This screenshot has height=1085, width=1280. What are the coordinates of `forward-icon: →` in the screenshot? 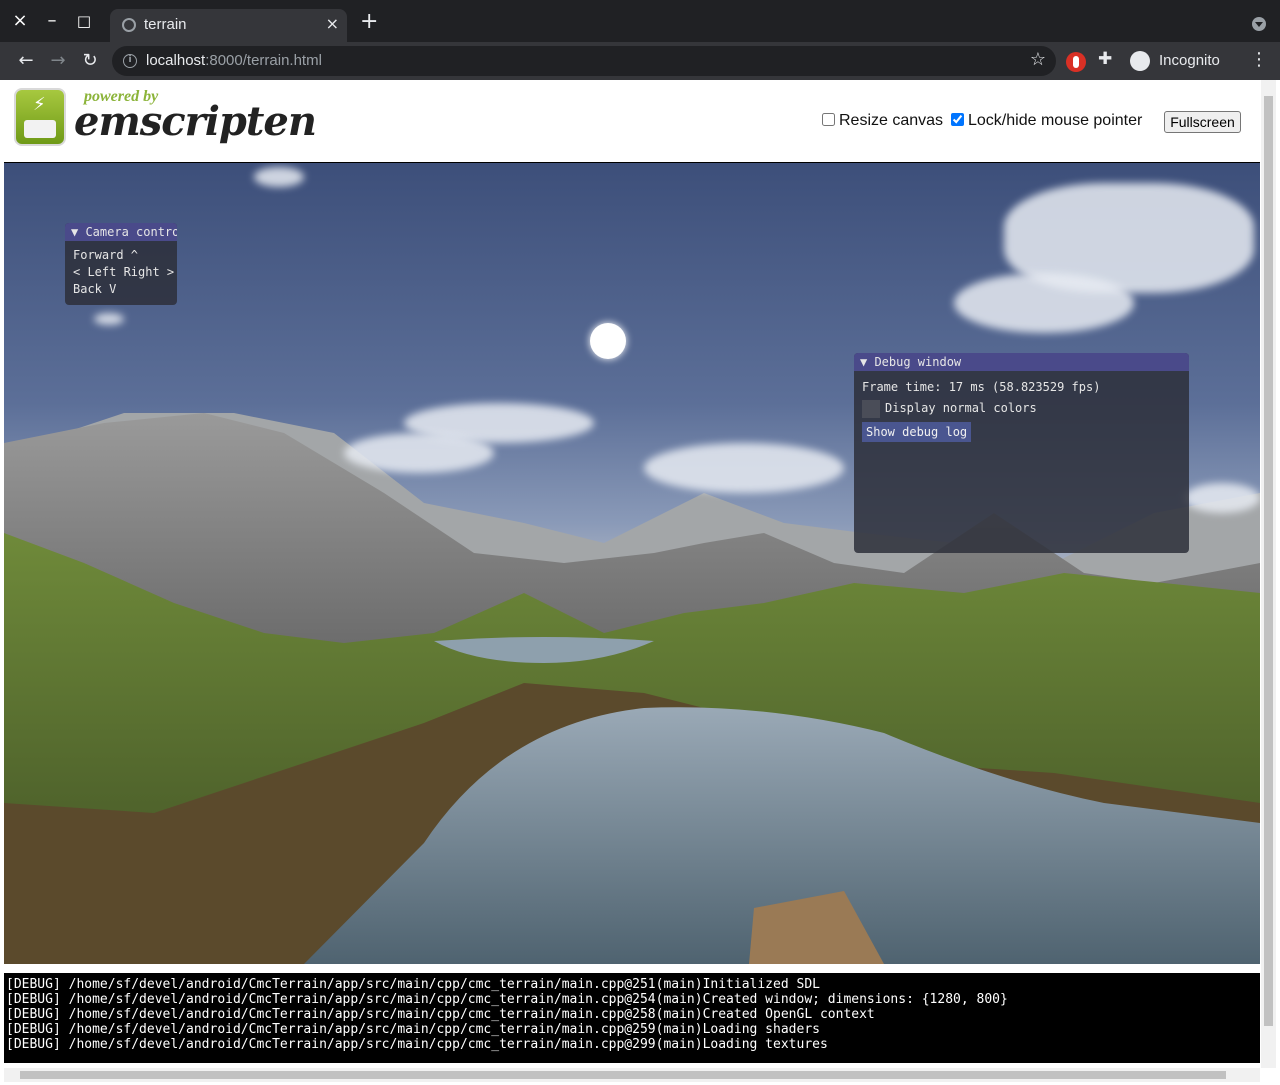 It's located at (58, 61).